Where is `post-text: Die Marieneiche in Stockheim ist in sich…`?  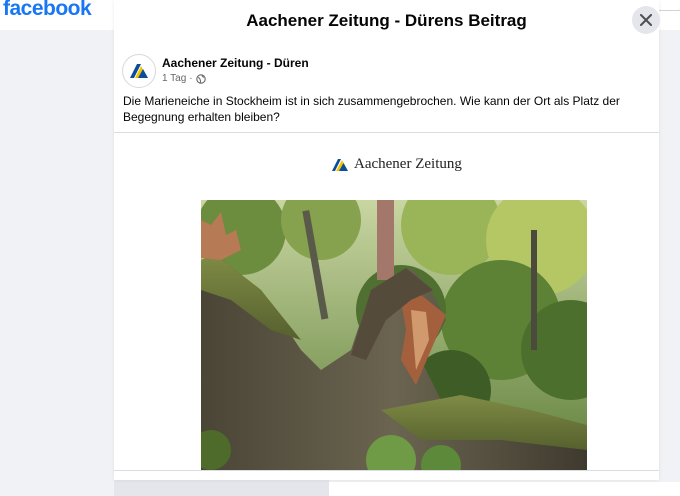
post-text: Die Marieneiche in Stockheim ist in sich… is located at coordinates (371, 109).